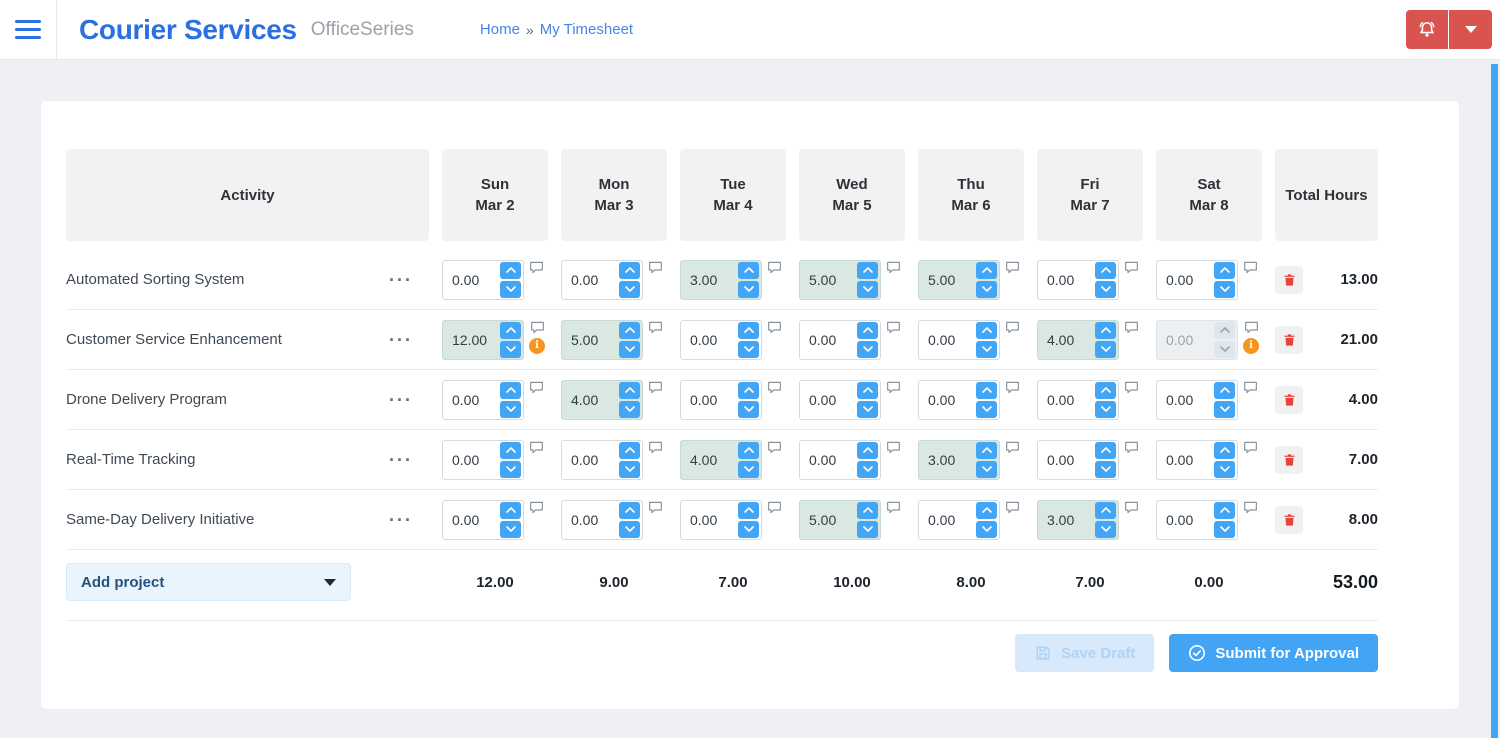  Describe the element at coordinates (1494, 401) in the screenshot. I see `page-scrollbar` at that location.